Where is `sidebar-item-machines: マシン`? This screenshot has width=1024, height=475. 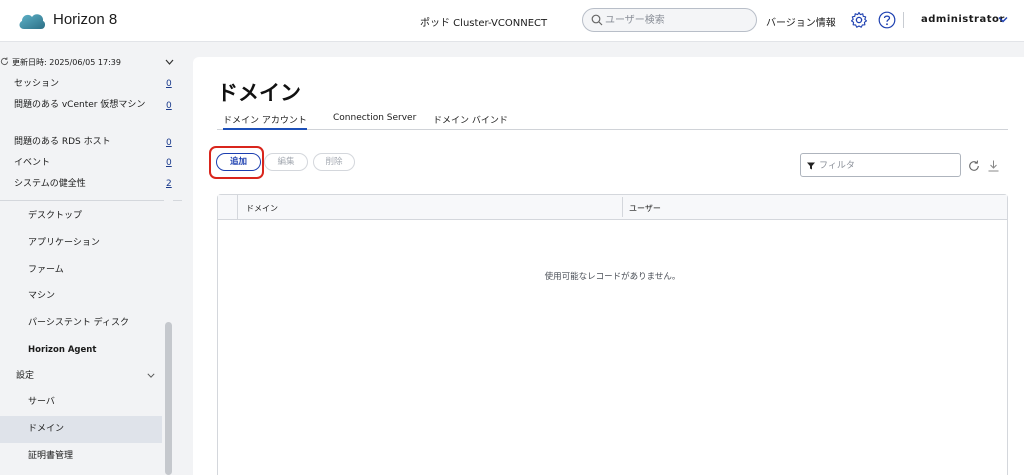 sidebar-item-machines: マシン is located at coordinates (81, 296).